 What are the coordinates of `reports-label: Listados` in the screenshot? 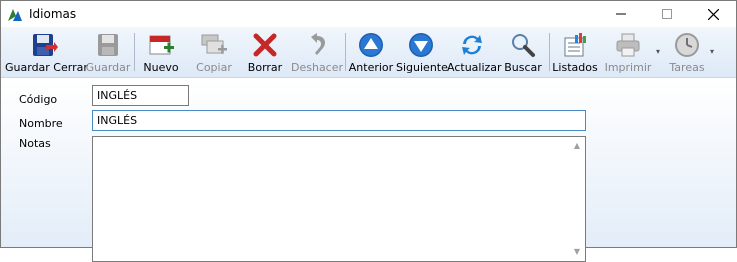 It's located at (575, 67).